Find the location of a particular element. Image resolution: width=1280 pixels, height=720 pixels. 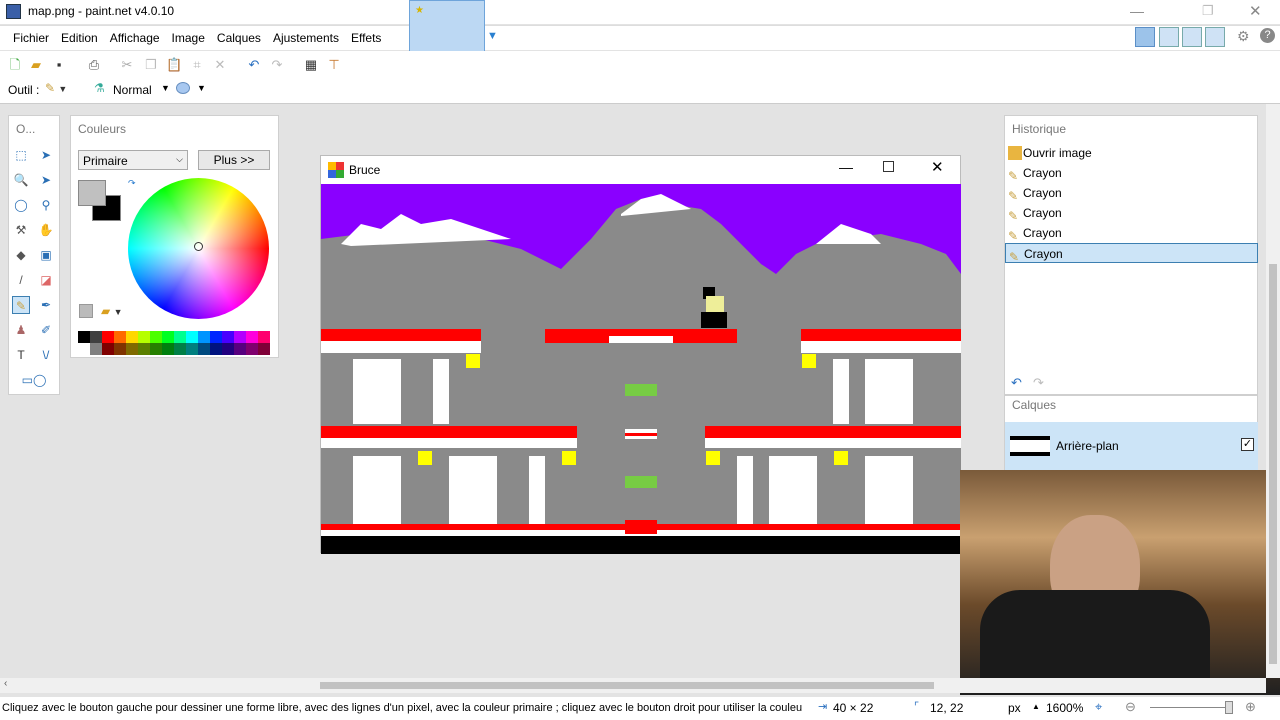

color-wheel is located at coordinates (198, 248).